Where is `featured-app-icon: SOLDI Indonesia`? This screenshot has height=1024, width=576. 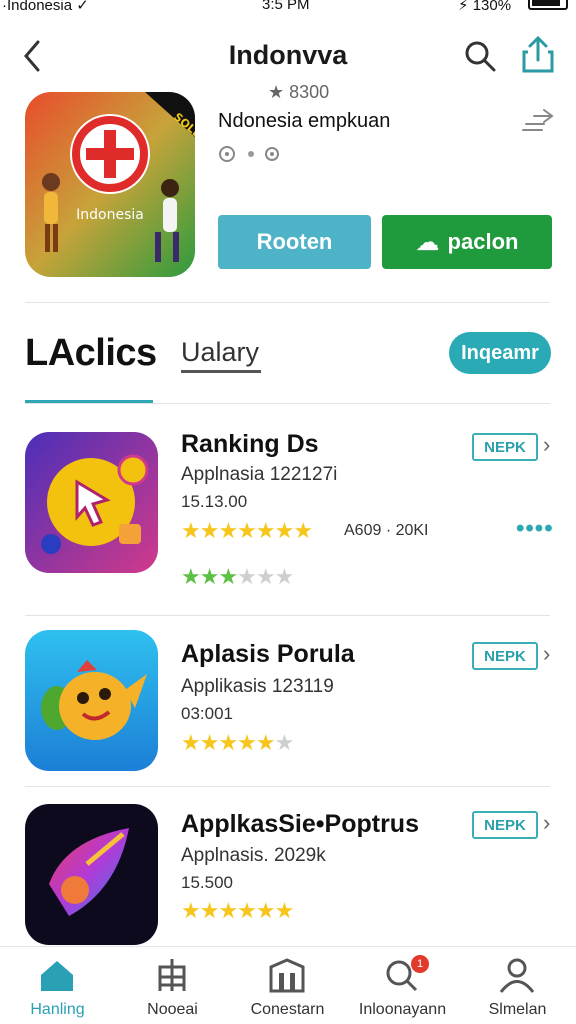 featured-app-icon: SOLDI Indonesia is located at coordinates (110, 184).